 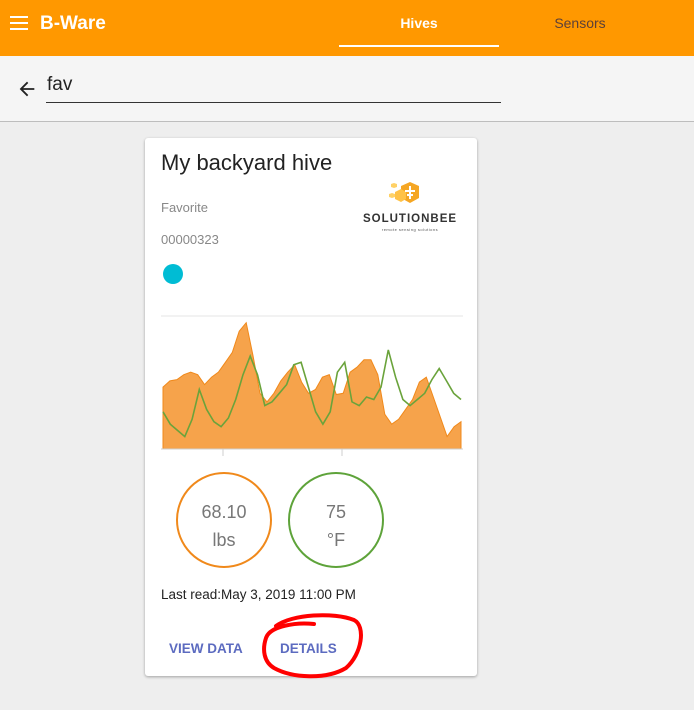 I want to click on search-input, so click(x=273, y=85).